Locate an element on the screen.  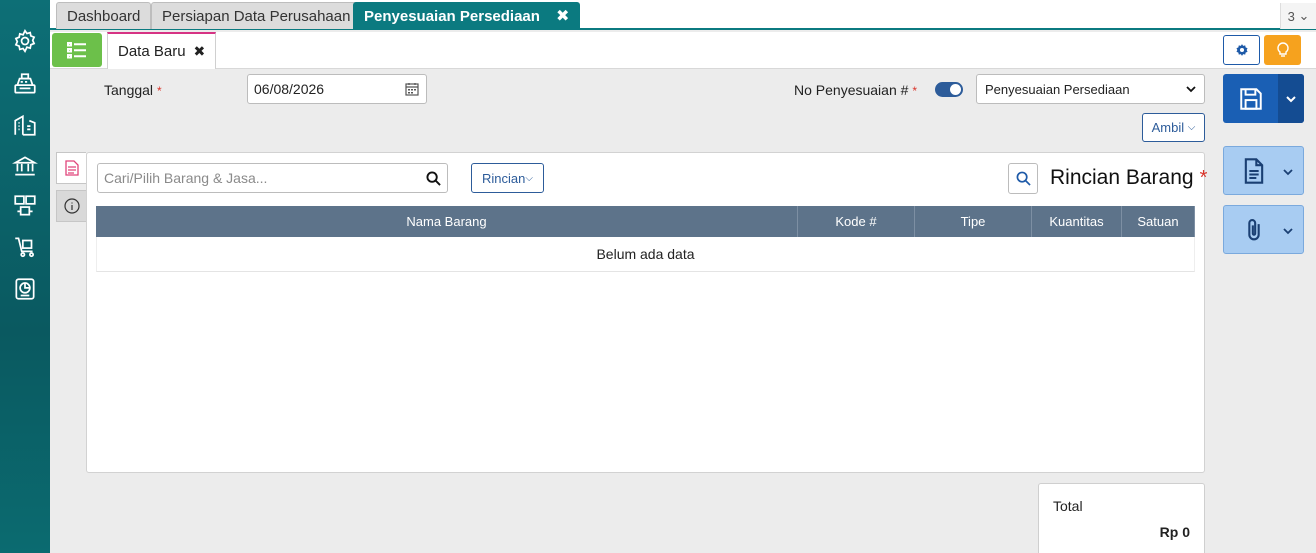
col-kuantitas: Kuantitas is located at coordinates (1077, 221).